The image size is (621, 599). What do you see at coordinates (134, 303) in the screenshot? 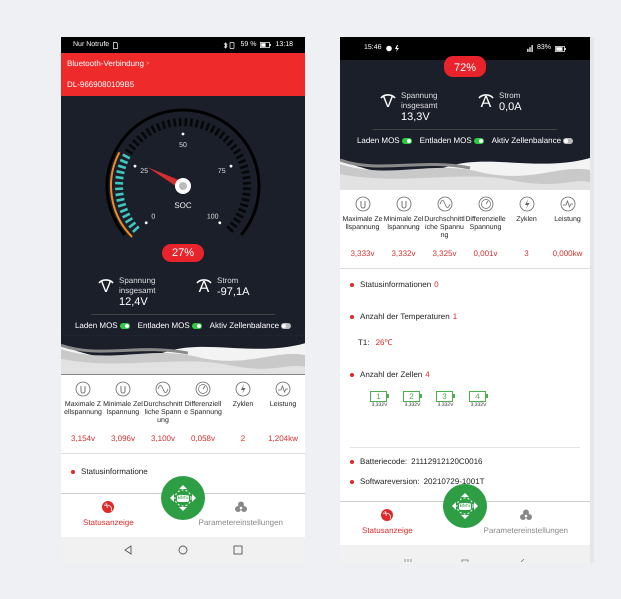
I see `reading-value: 12,4V` at bounding box center [134, 303].